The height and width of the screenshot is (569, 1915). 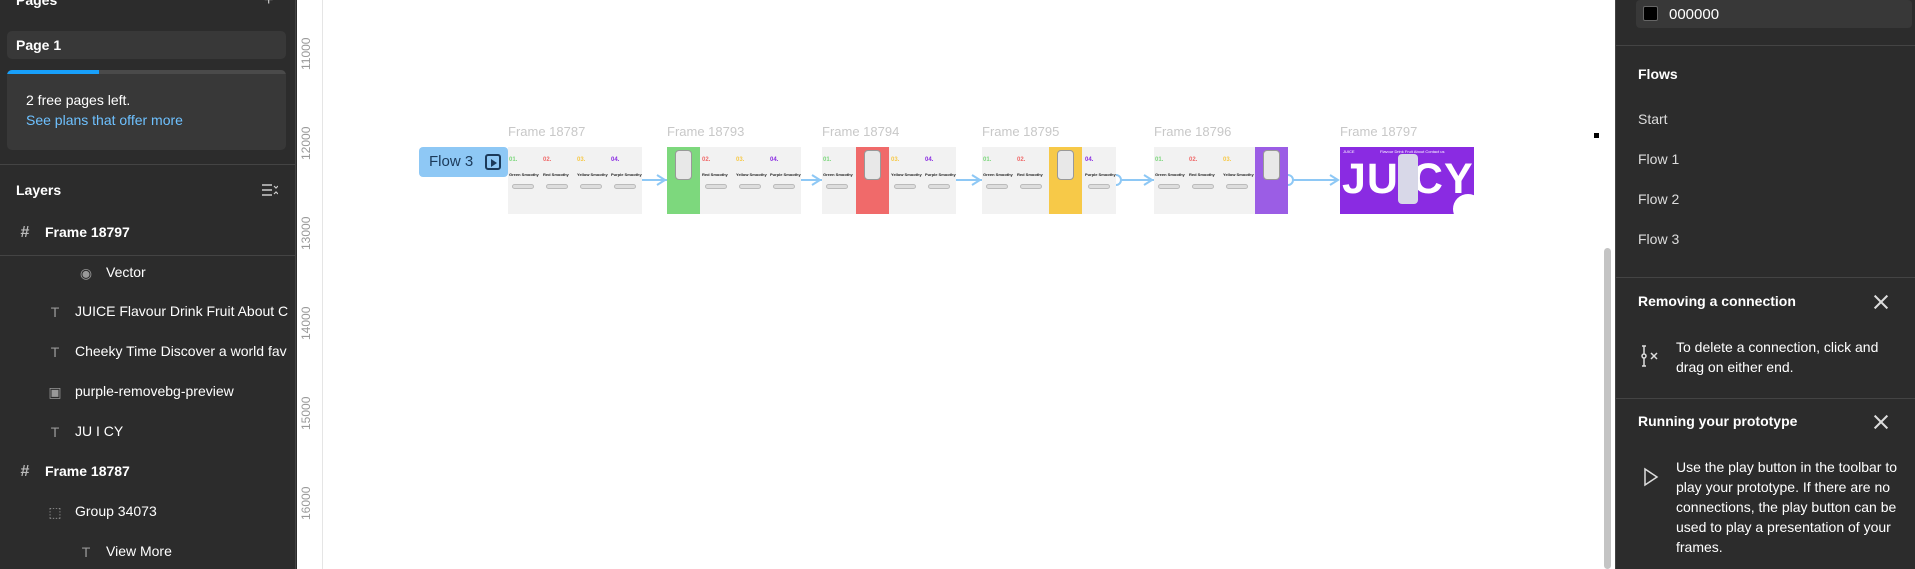 I want to click on free-pages-text: 2 free pages left., so click(x=78, y=100).